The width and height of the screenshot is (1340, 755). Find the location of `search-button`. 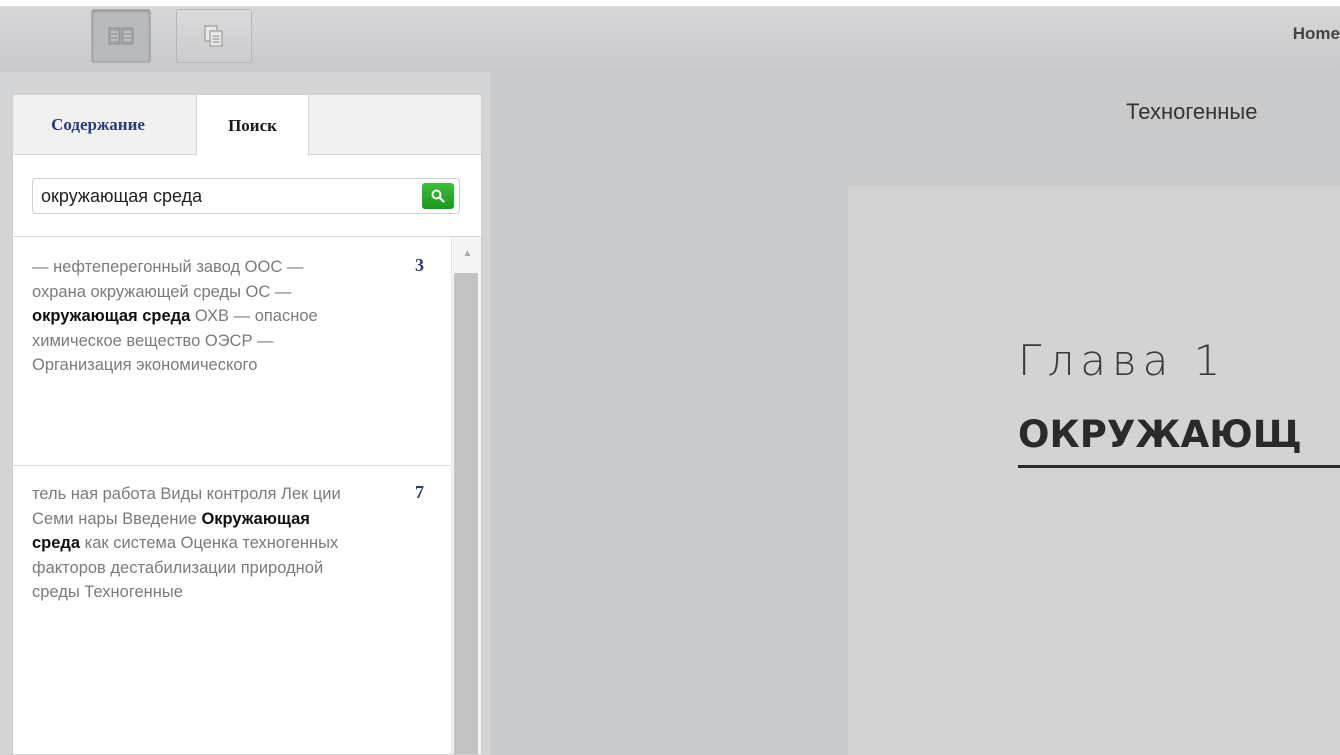

search-button is located at coordinates (438, 196).